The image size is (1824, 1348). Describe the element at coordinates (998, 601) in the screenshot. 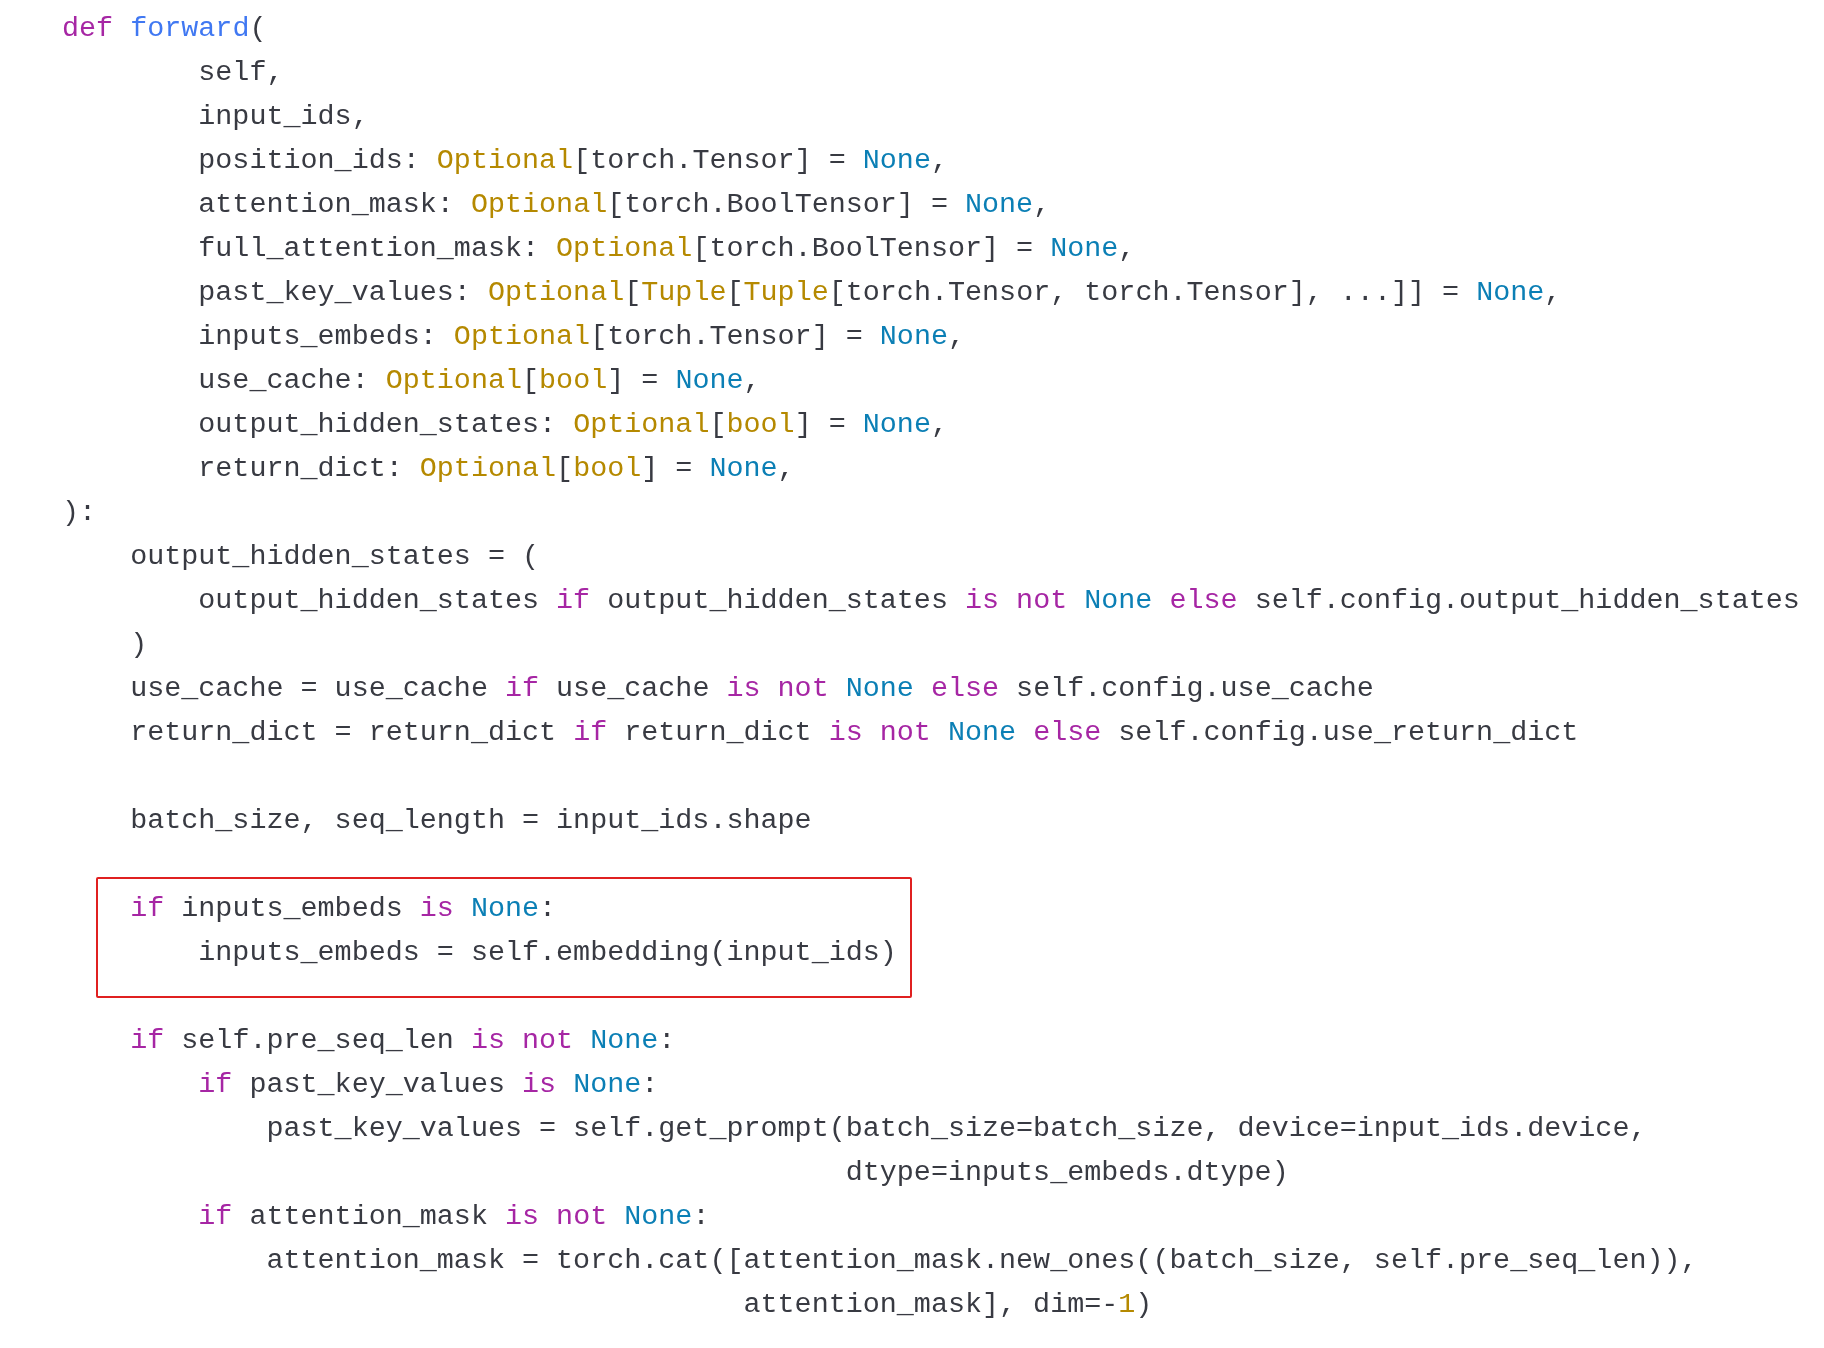

I see `code-line: output_hidden_states if output_hidden_states is not None else self.config.output_hidden_states` at that location.